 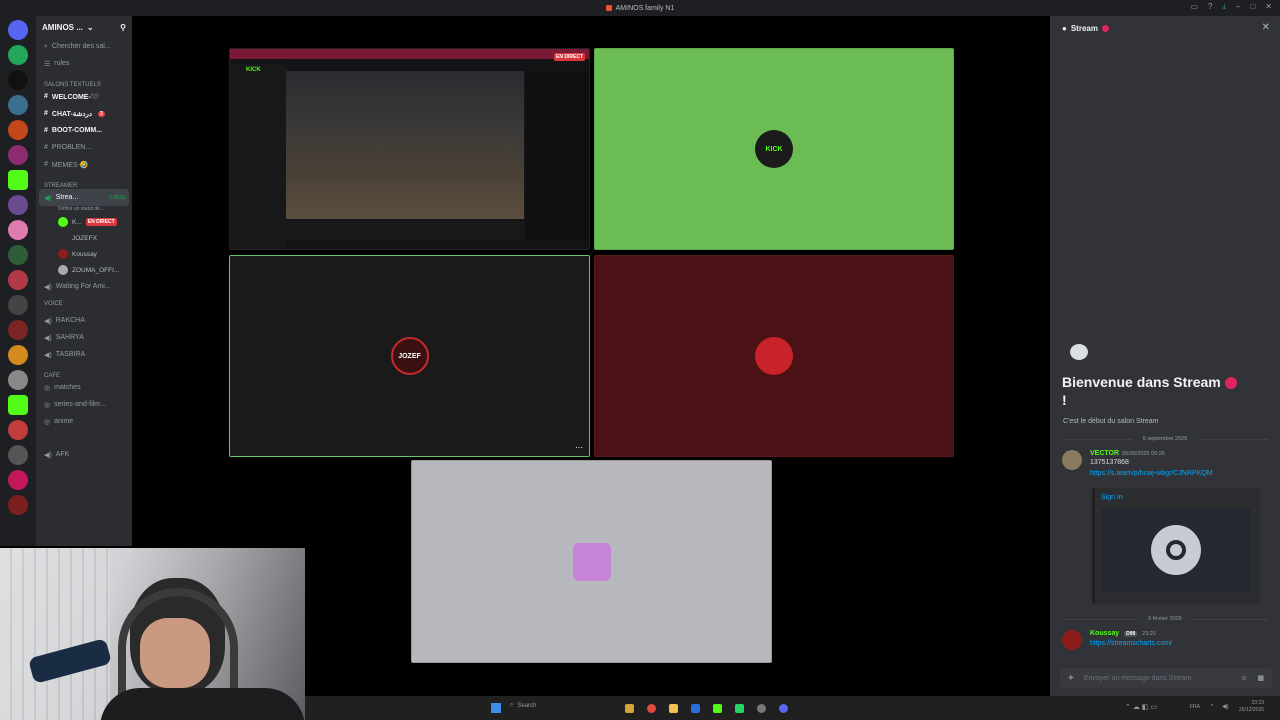 What do you see at coordinates (1251, 707) in the screenshot?
I see `clock: 23:23 26/12/2025` at bounding box center [1251, 707].